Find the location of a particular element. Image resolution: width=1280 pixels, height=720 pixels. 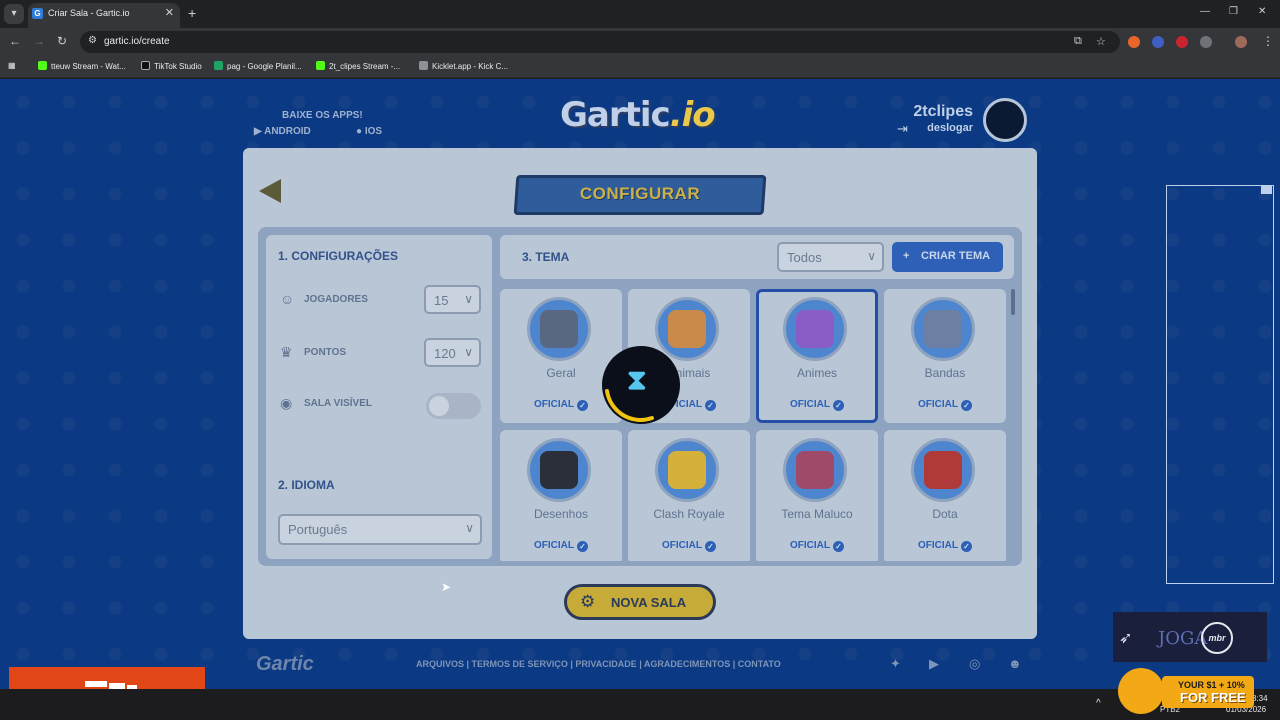

apple-icon: ● is located at coordinates (360, 131).